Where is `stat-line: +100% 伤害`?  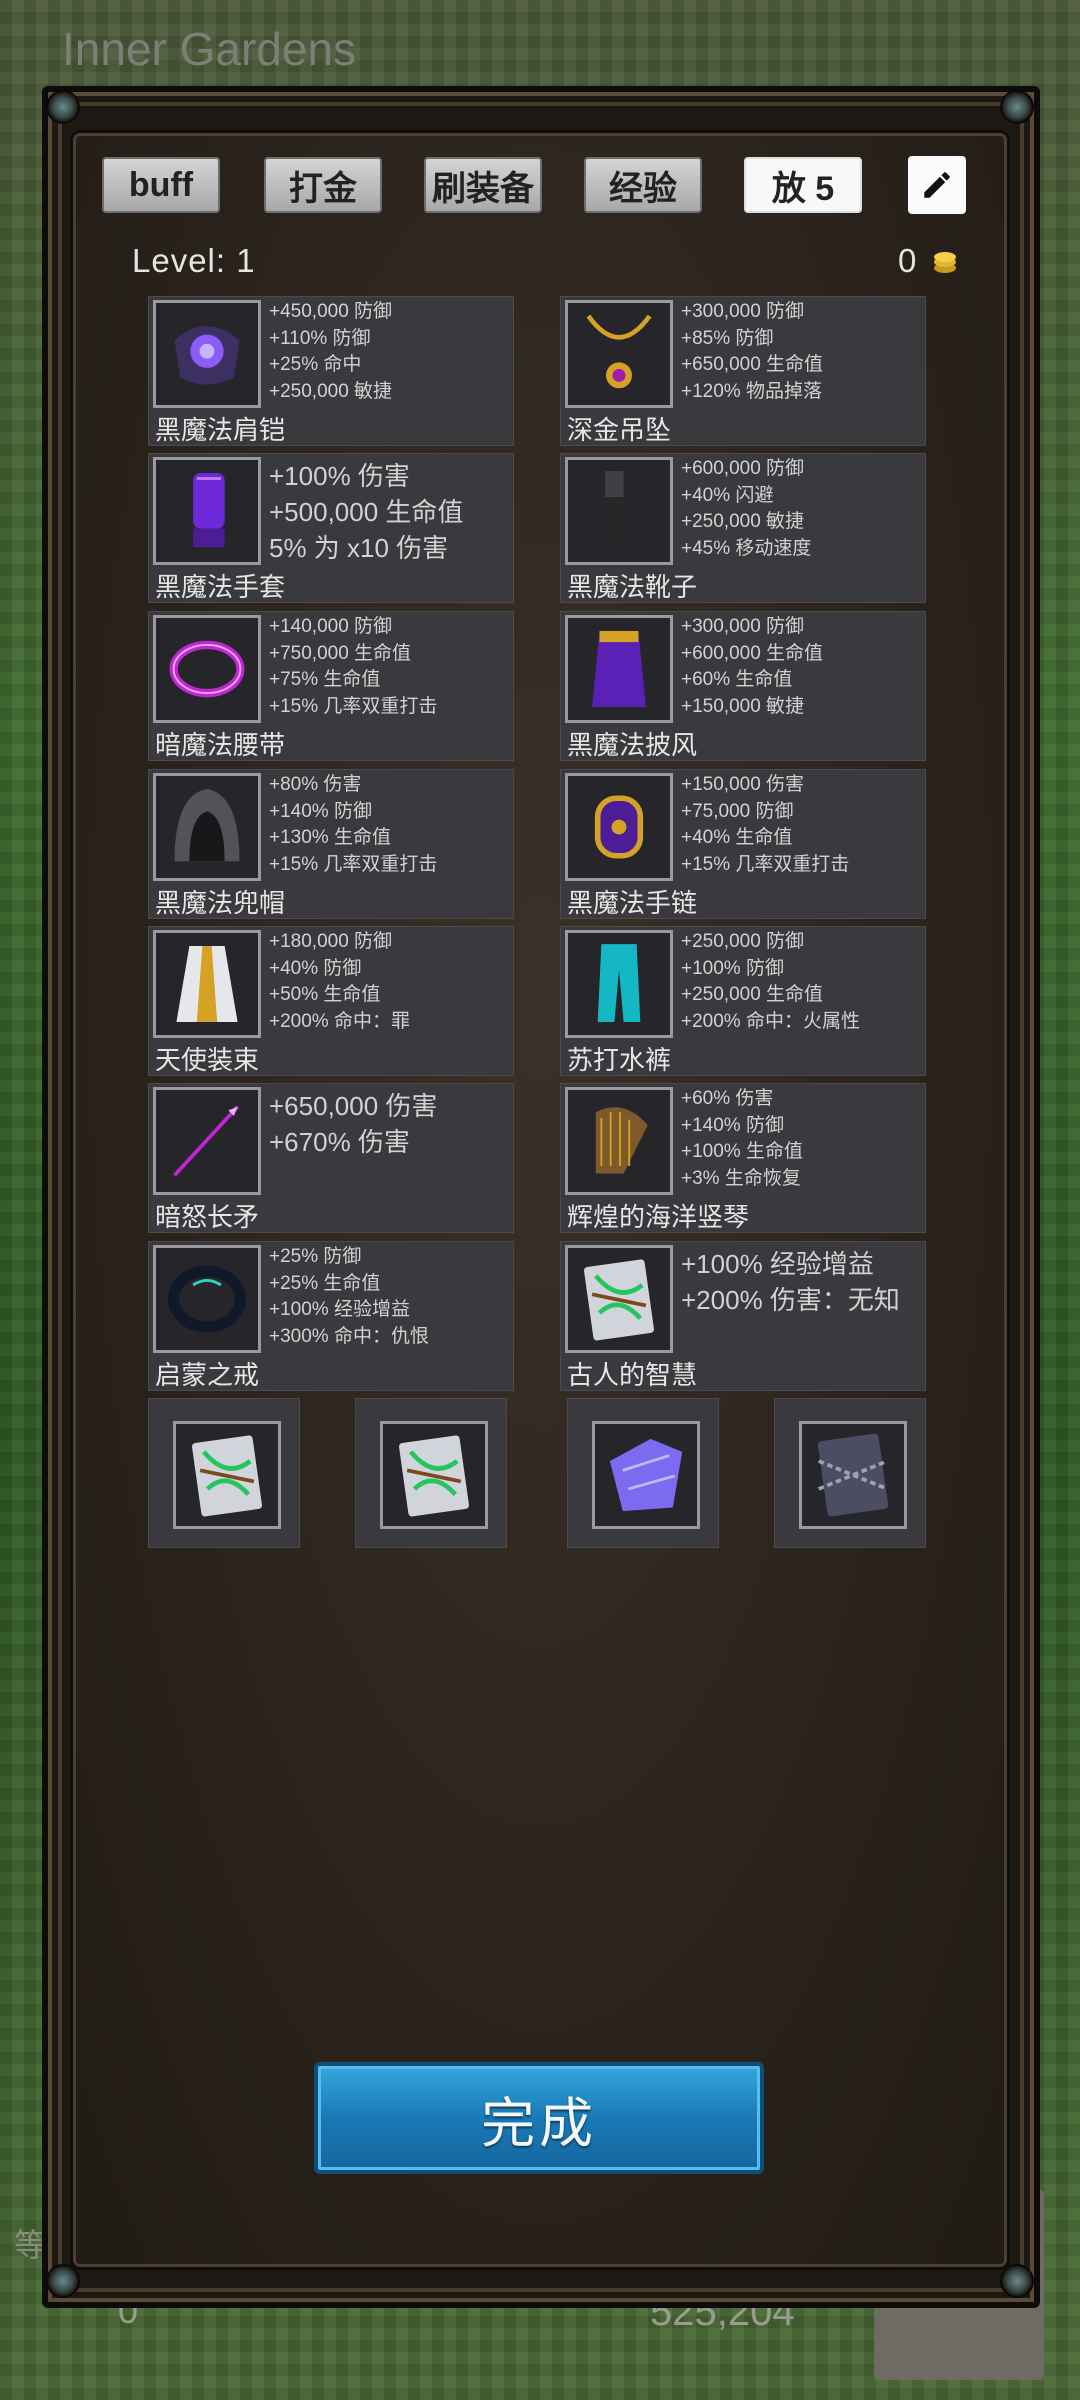 stat-line: +100% 伤害 is located at coordinates (339, 476).